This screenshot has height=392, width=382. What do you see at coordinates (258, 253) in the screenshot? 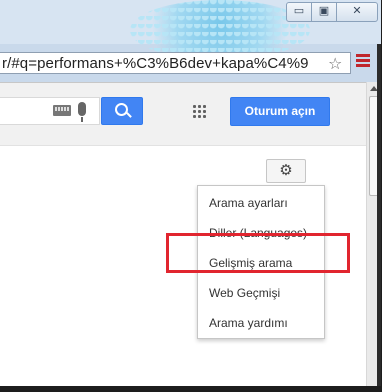
I see `highlight-annotation` at bounding box center [258, 253].